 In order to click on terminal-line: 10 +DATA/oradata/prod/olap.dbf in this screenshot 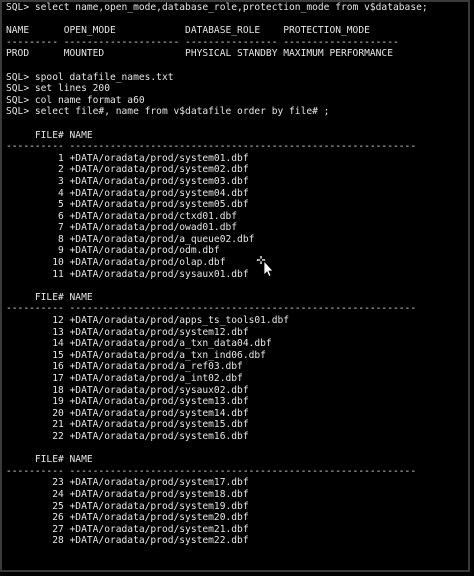, I will do `click(116, 263)`.